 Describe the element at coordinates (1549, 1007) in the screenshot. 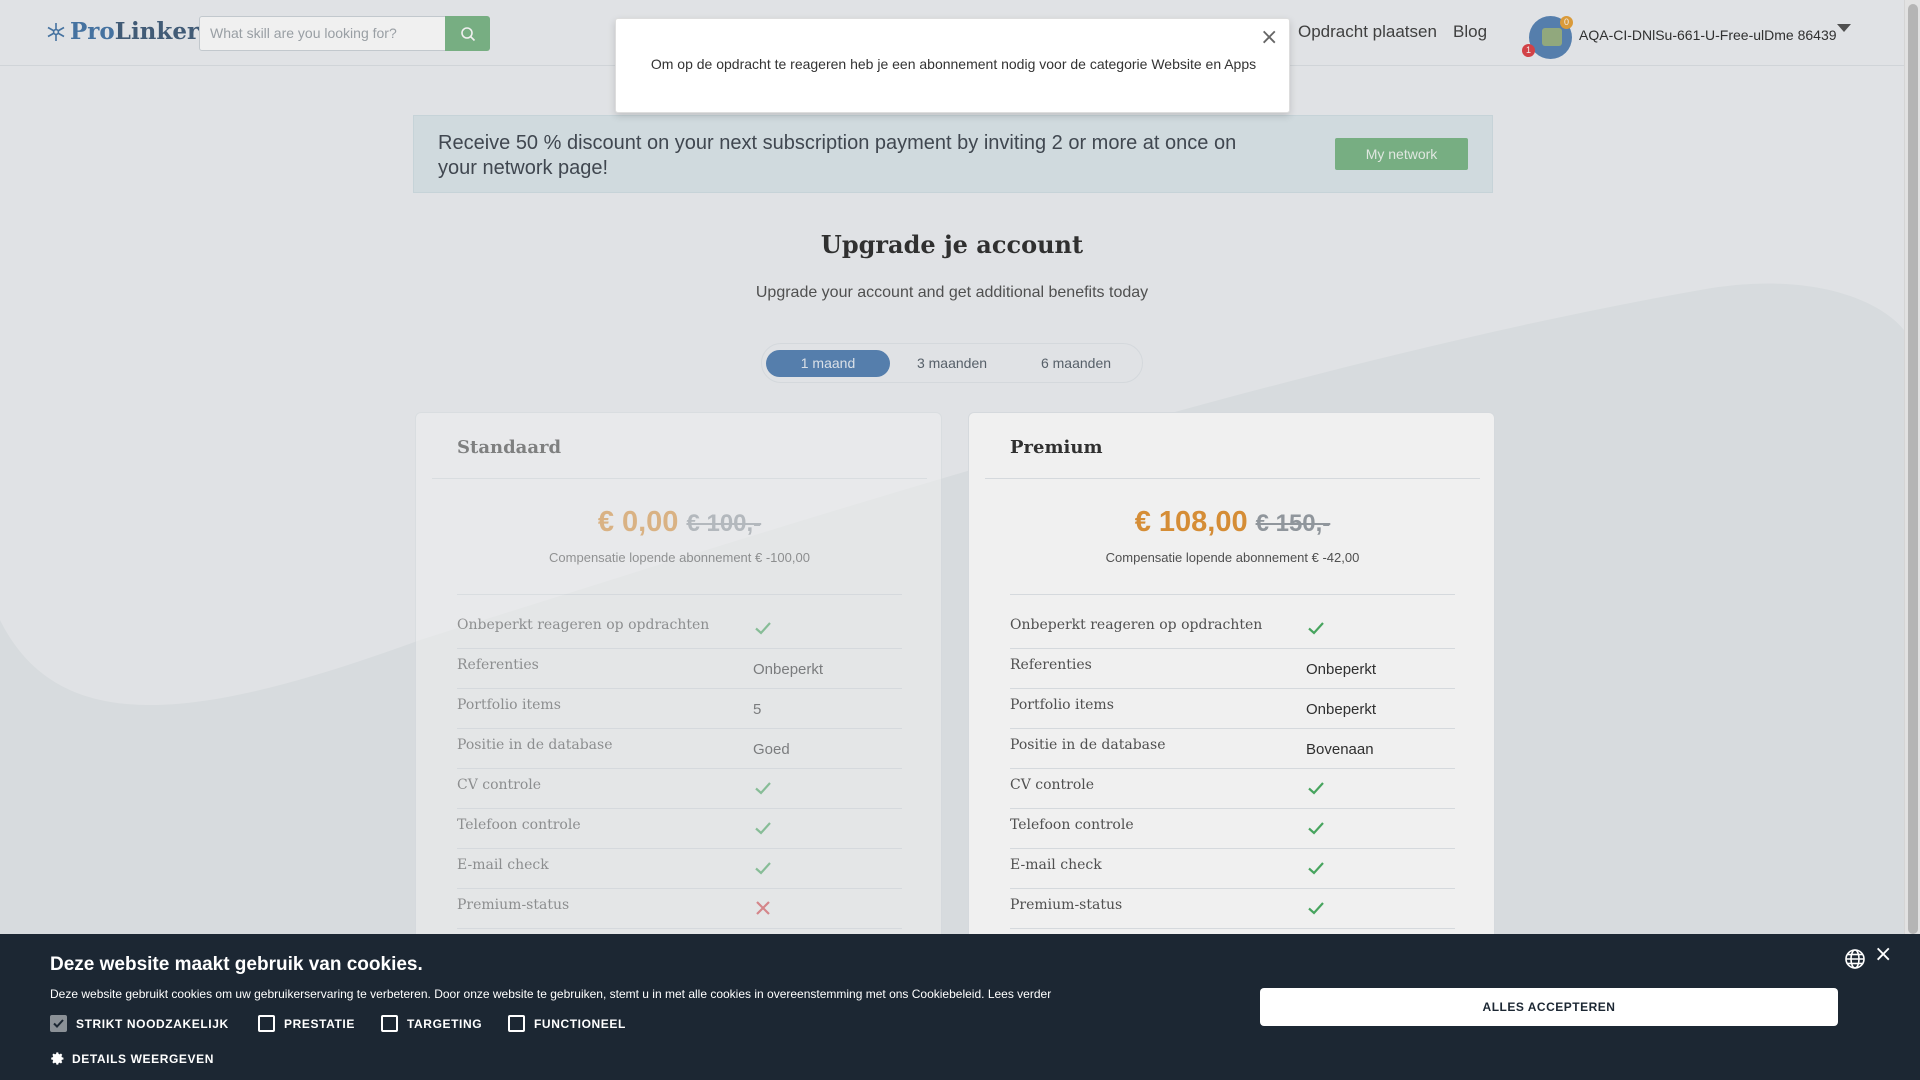

I see `accept-all-button: ALLES ACCEPTEREN` at that location.